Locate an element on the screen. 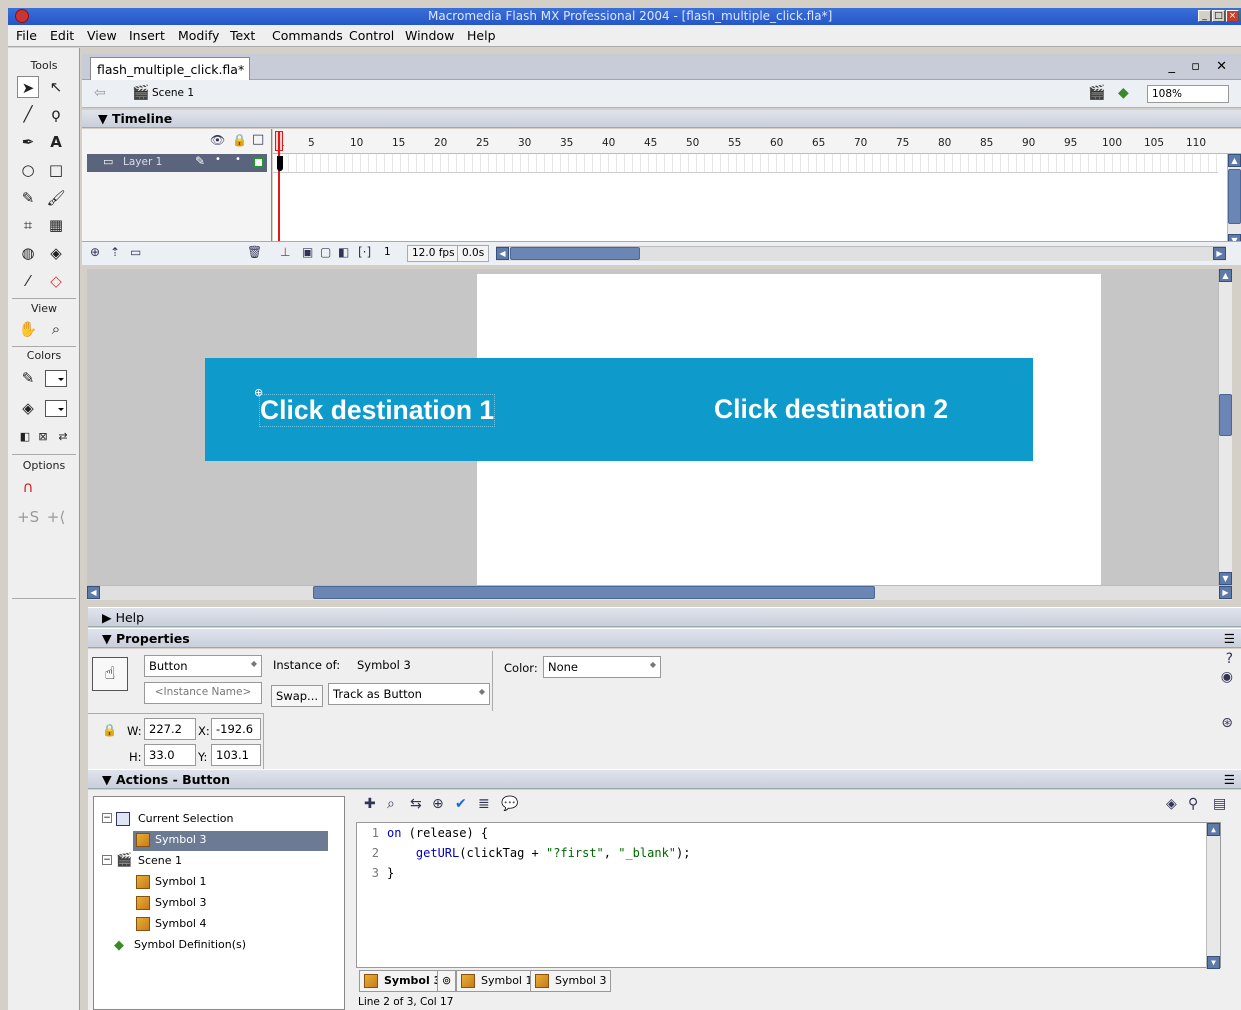 The image size is (1241, 1010). line-tool-icon: ╱ is located at coordinates (28, 114).